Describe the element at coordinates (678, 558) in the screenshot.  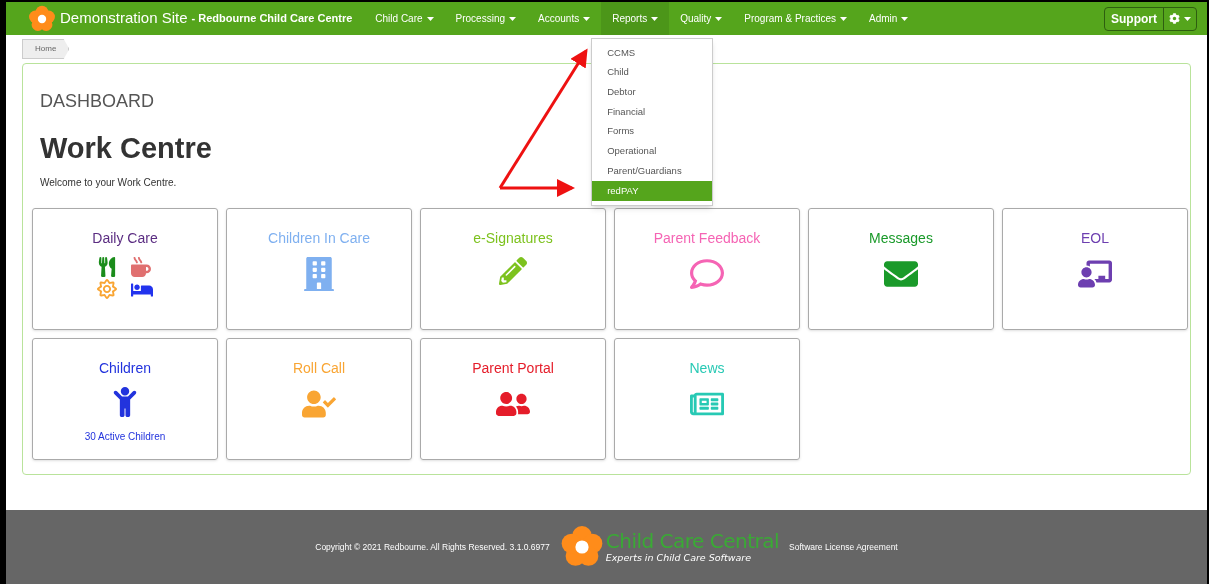
I see `logo-tagline: Experts in Child Care Software` at that location.